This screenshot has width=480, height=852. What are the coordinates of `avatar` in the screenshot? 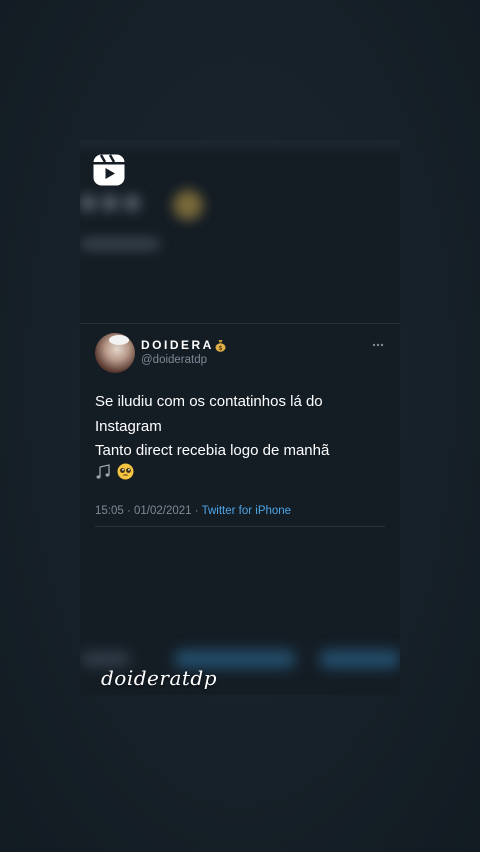 It's located at (115, 353).